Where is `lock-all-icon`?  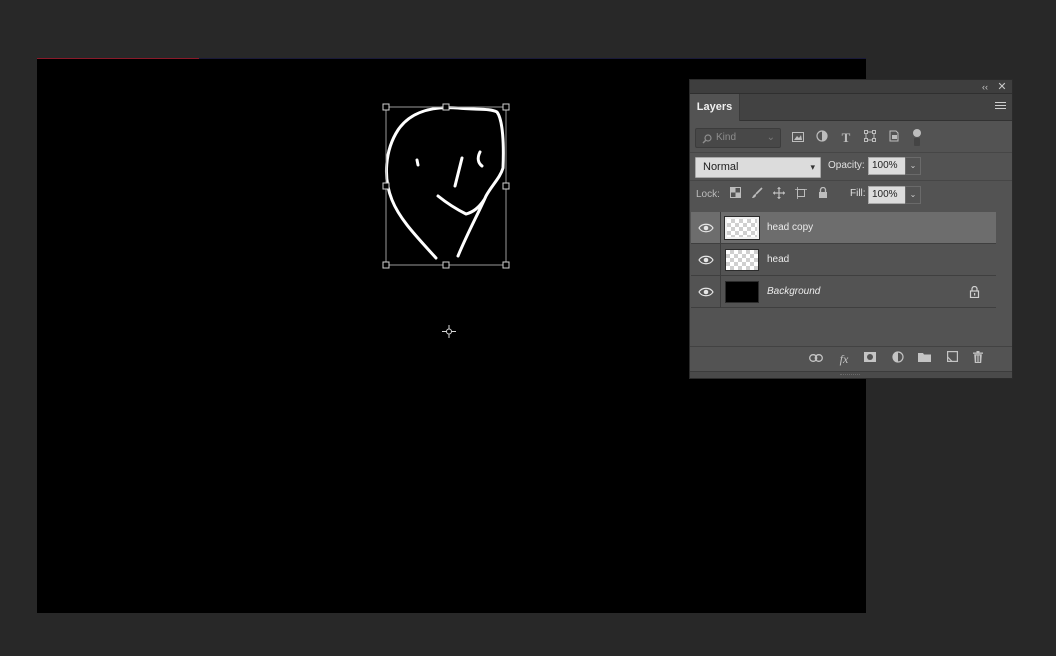
lock-all-icon is located at coordinates (823, 194).